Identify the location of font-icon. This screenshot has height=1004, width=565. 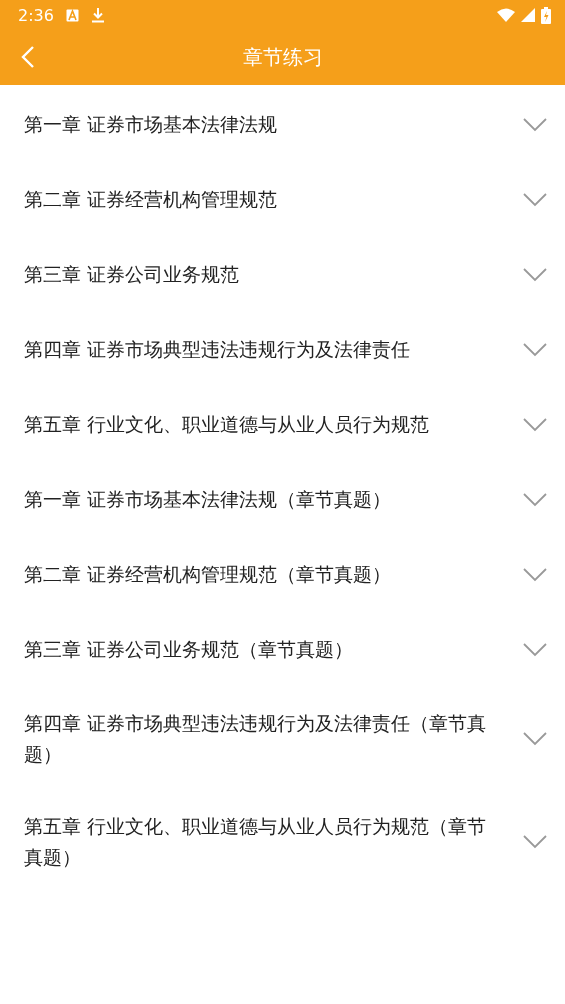
(72, 15).